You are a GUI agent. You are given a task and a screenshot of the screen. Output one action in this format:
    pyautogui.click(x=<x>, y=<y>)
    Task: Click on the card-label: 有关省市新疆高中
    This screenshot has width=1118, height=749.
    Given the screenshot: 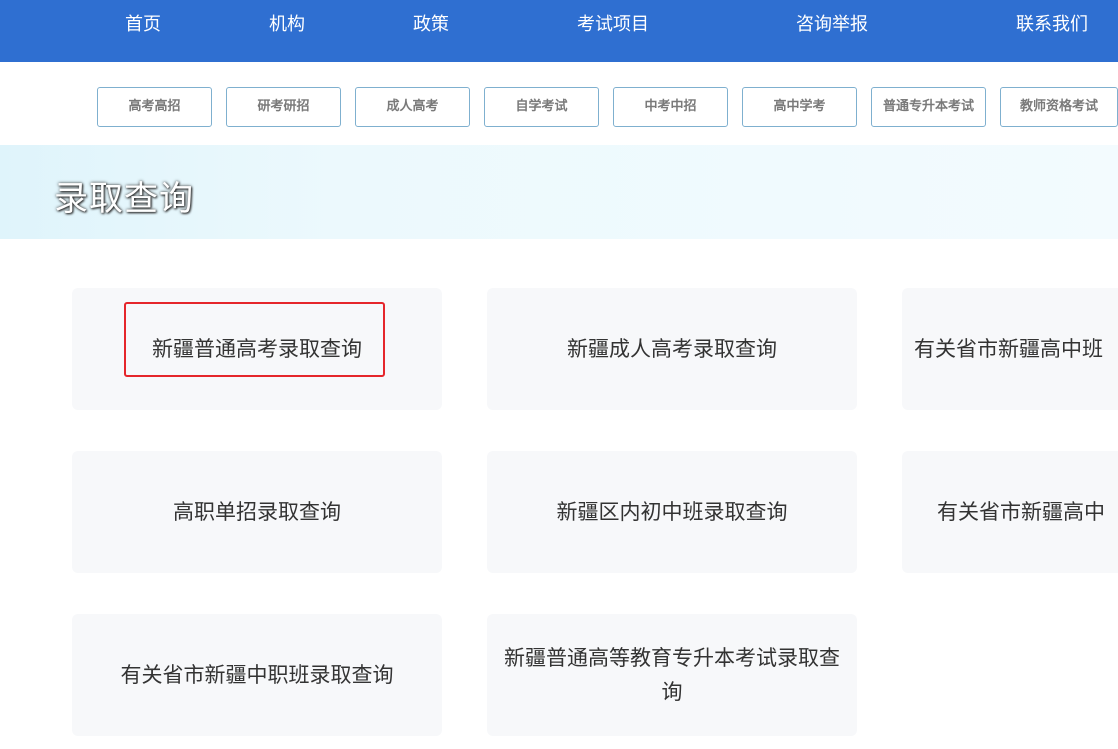 What is the action you would take?
    pyautogui.click(x=1021, y=512)
    